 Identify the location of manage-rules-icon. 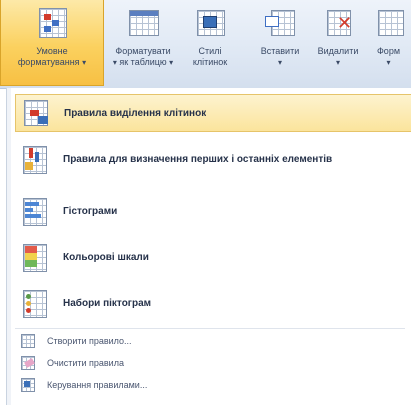
(28, 385).